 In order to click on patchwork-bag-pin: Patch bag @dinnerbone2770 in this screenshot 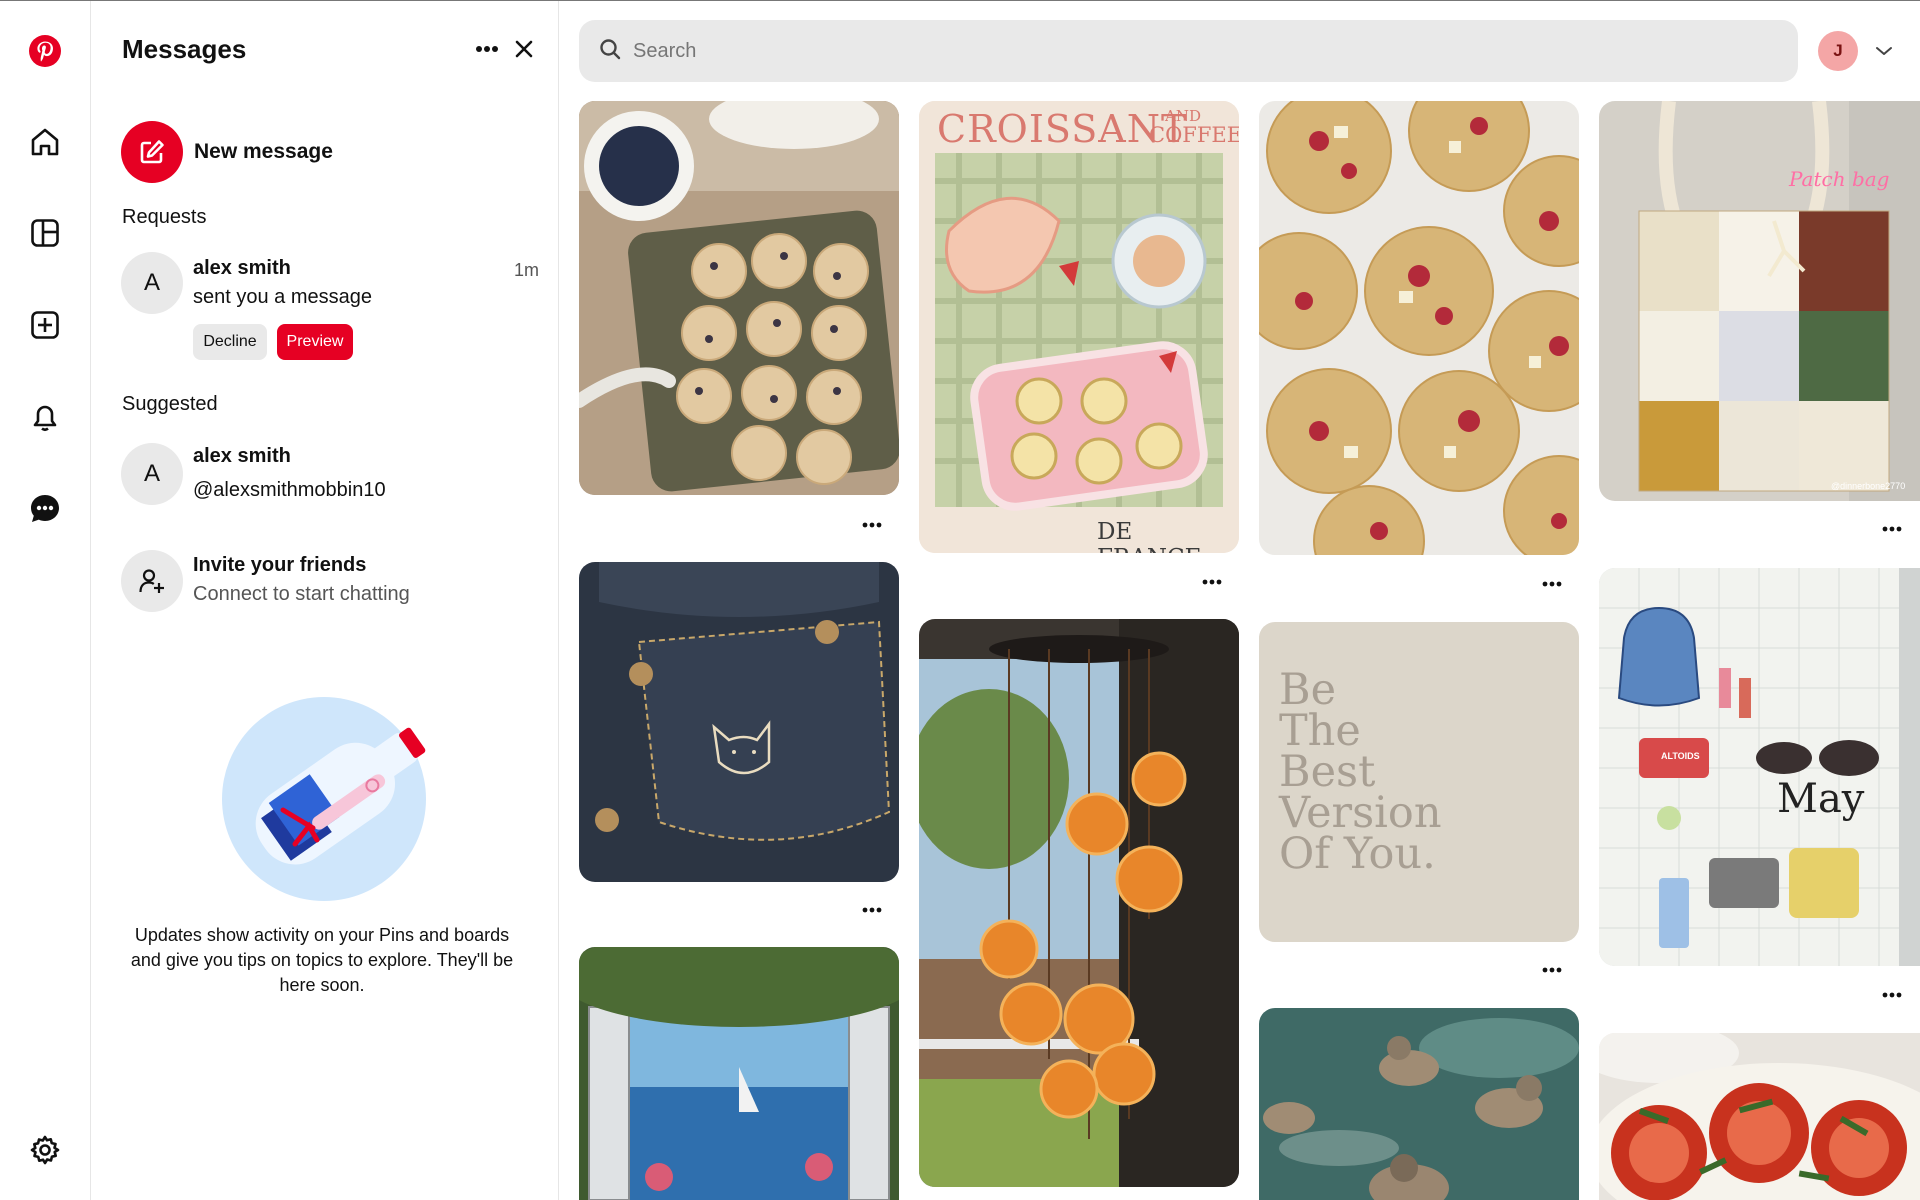, I will do `click(1759, 301)`.